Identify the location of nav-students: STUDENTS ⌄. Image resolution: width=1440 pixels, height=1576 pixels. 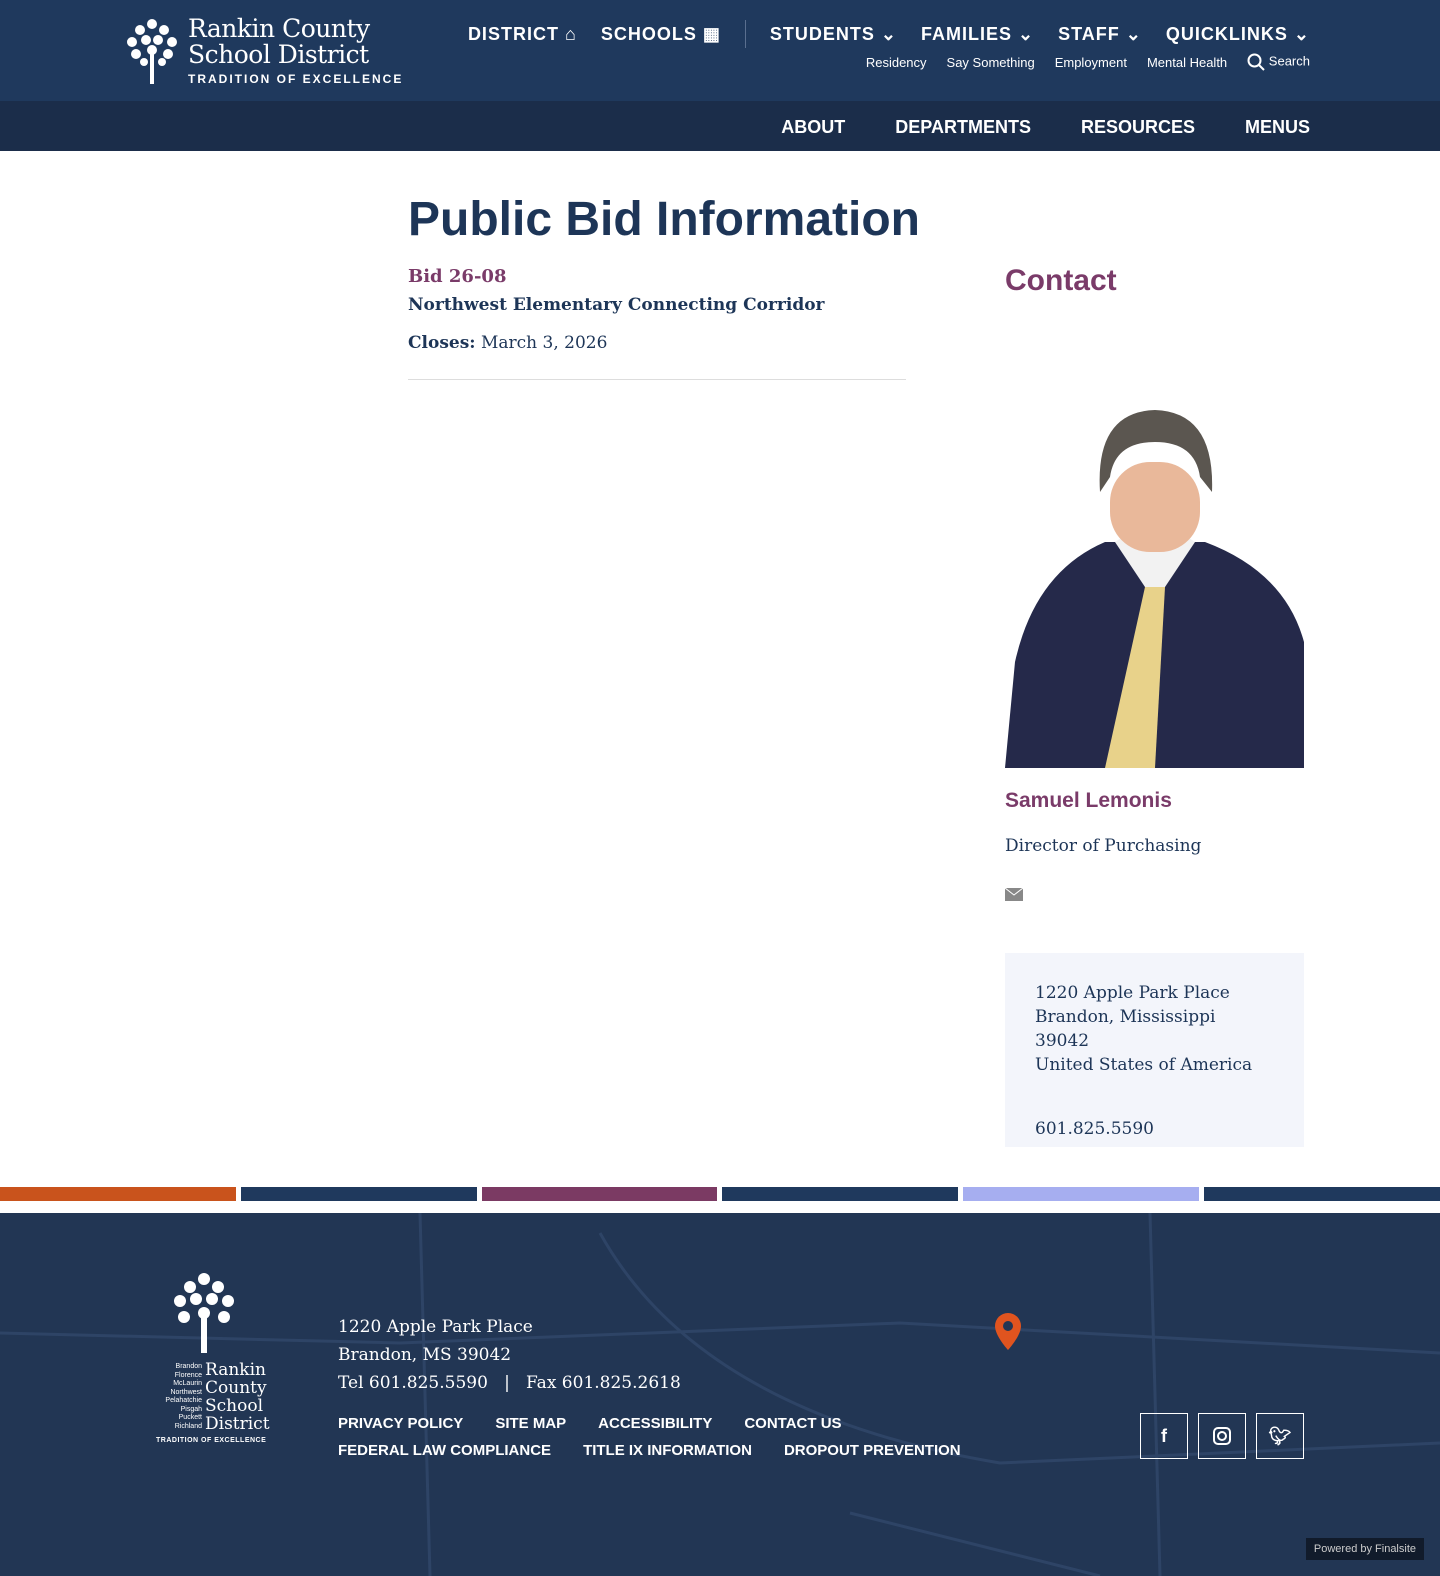
(833, 34).